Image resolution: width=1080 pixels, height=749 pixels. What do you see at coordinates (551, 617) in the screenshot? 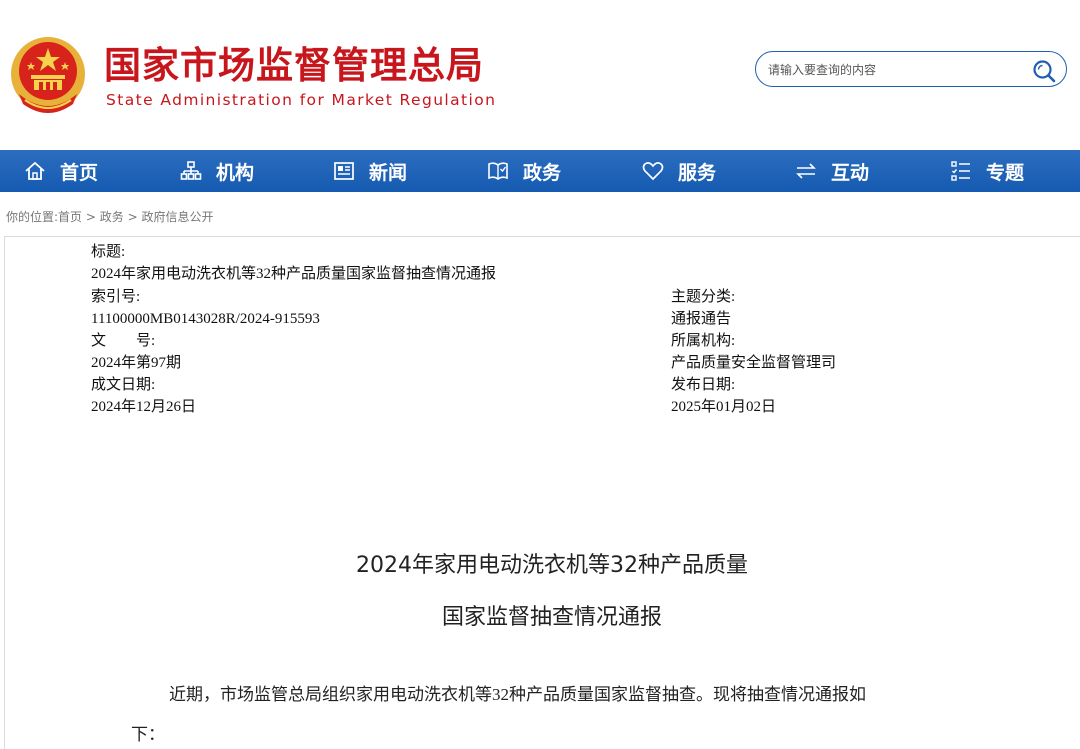
I see `article-title-line-2: 国家监督抽查情况通报` at bounding box center [551, 617].